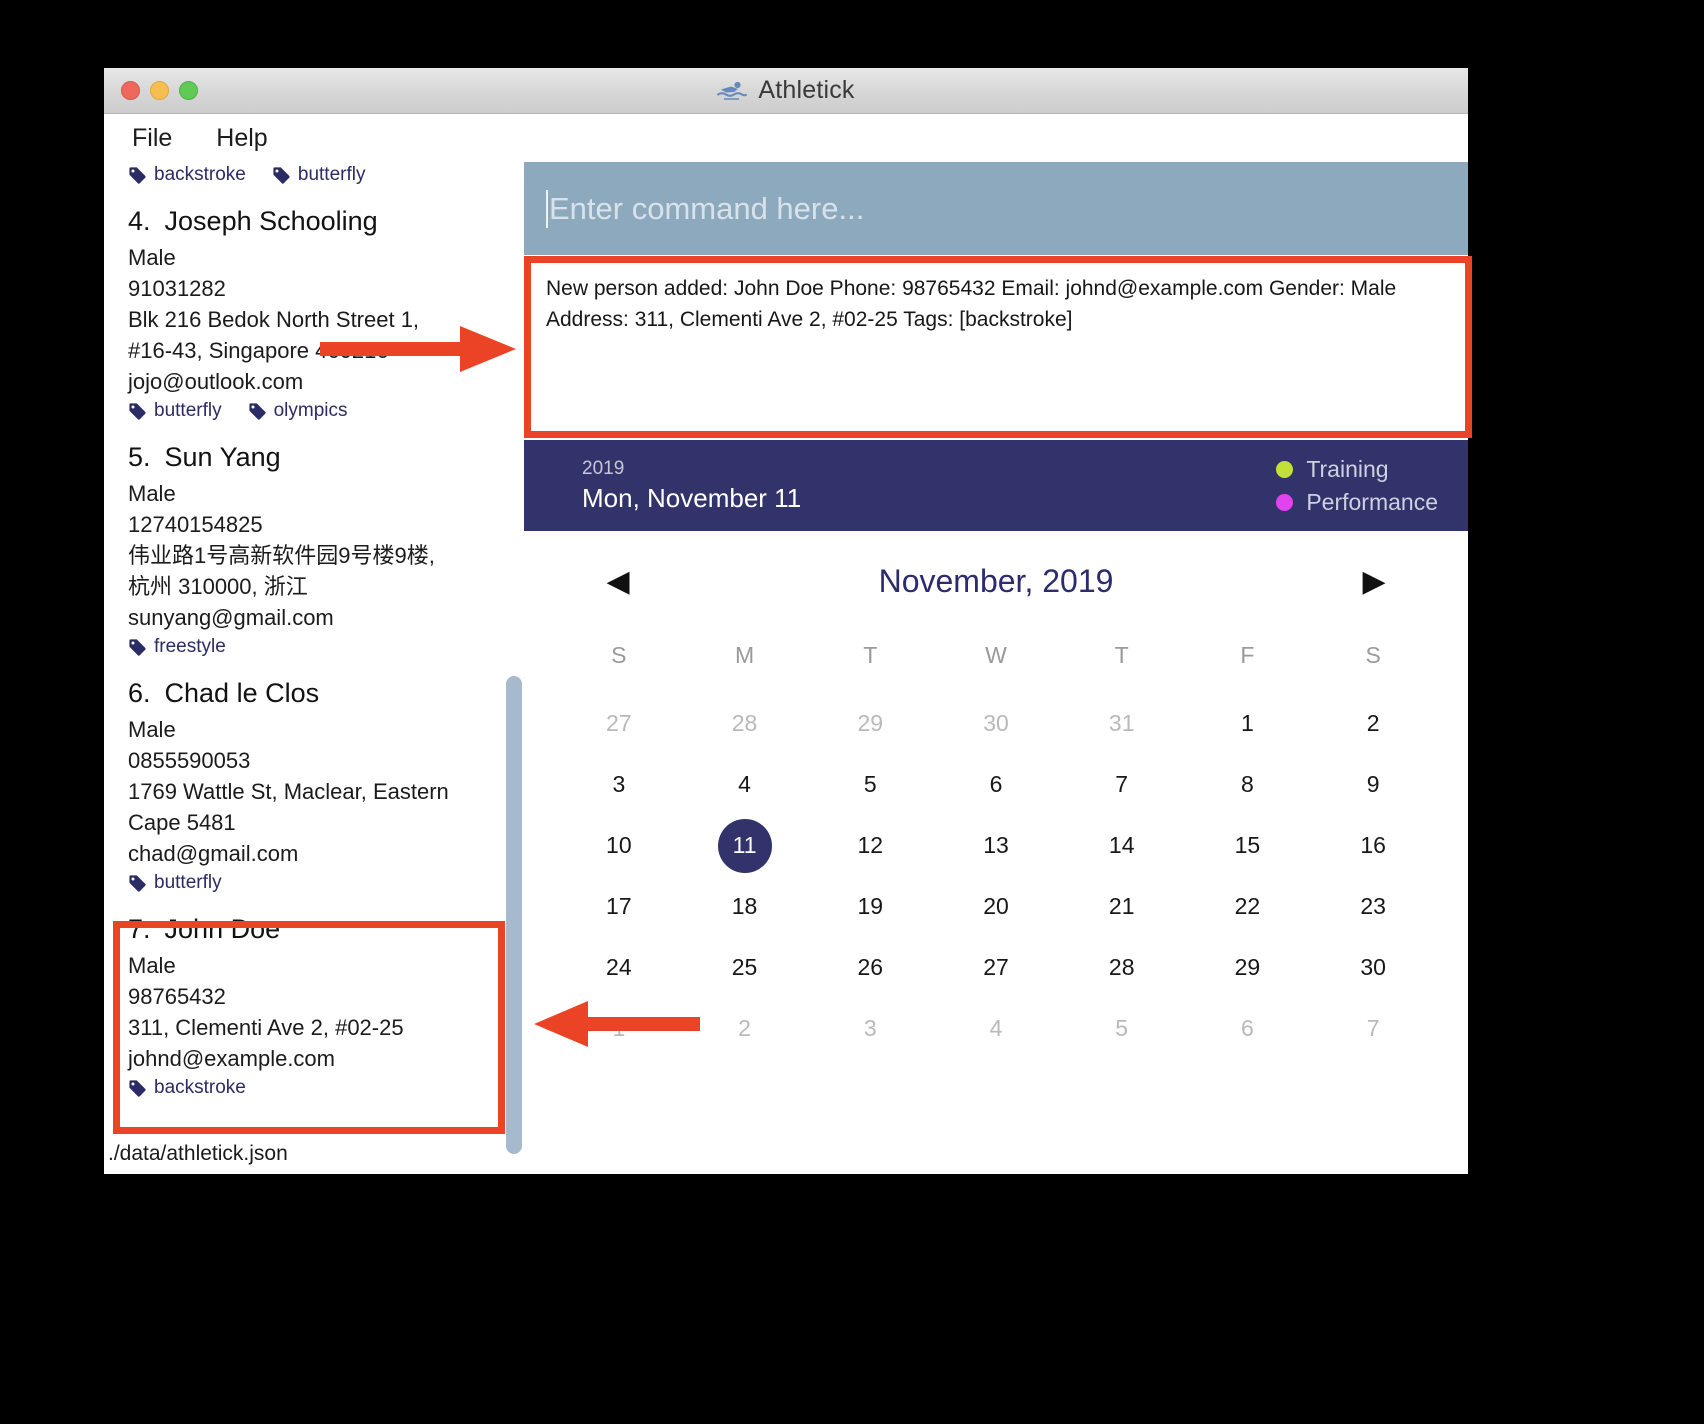 The image size is (1704, 1424). I want to click on calendar-day-number: 5, so click(1122, 1028).